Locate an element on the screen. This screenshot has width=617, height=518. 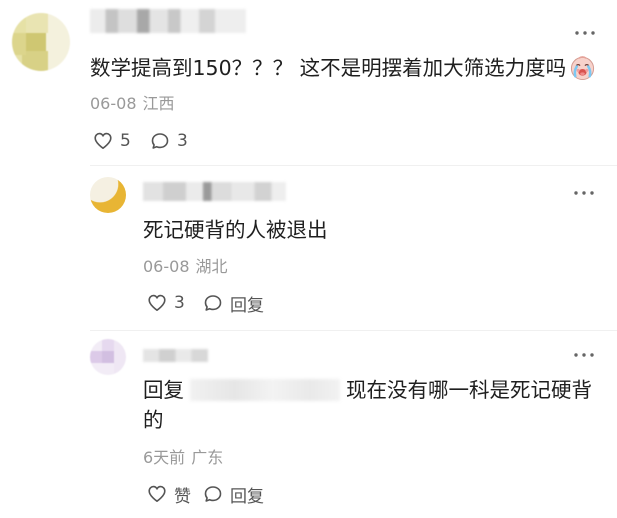
reply-meta: 6天前 广东 is located at coordinates (183, 458).